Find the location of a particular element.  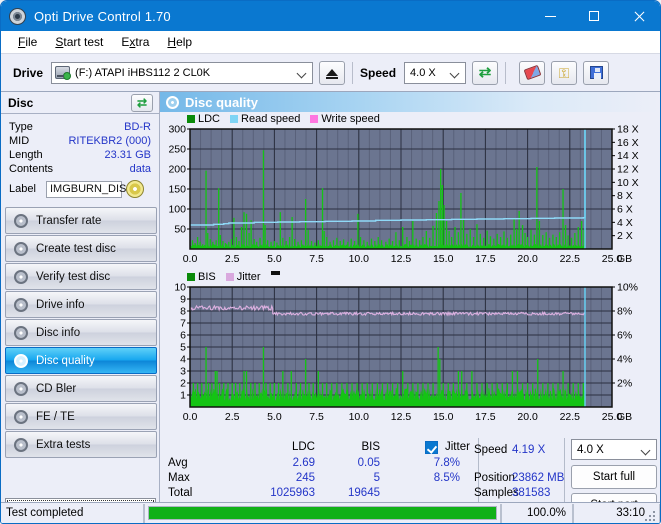

stats-row-label-total: Total is located at coordinates (180, 493).